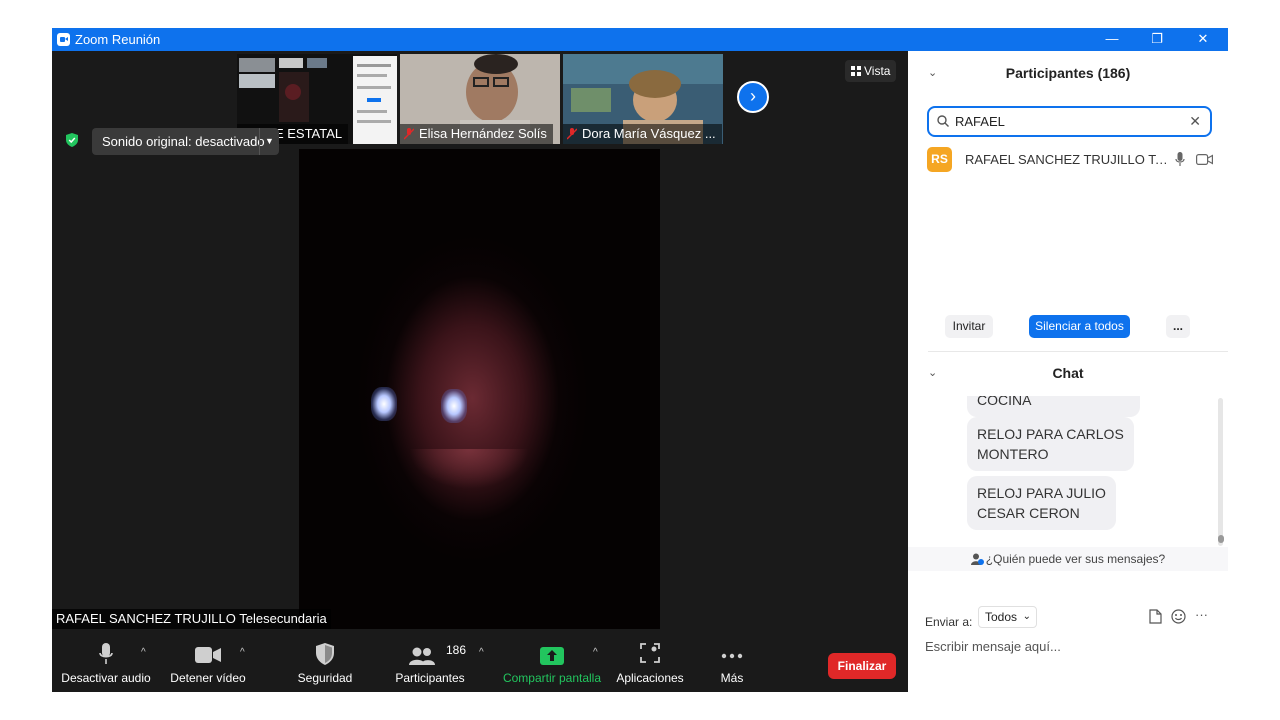 The width and height of the screenshot is (1280, 720). I want to click on search-icon, so click(943, 121).